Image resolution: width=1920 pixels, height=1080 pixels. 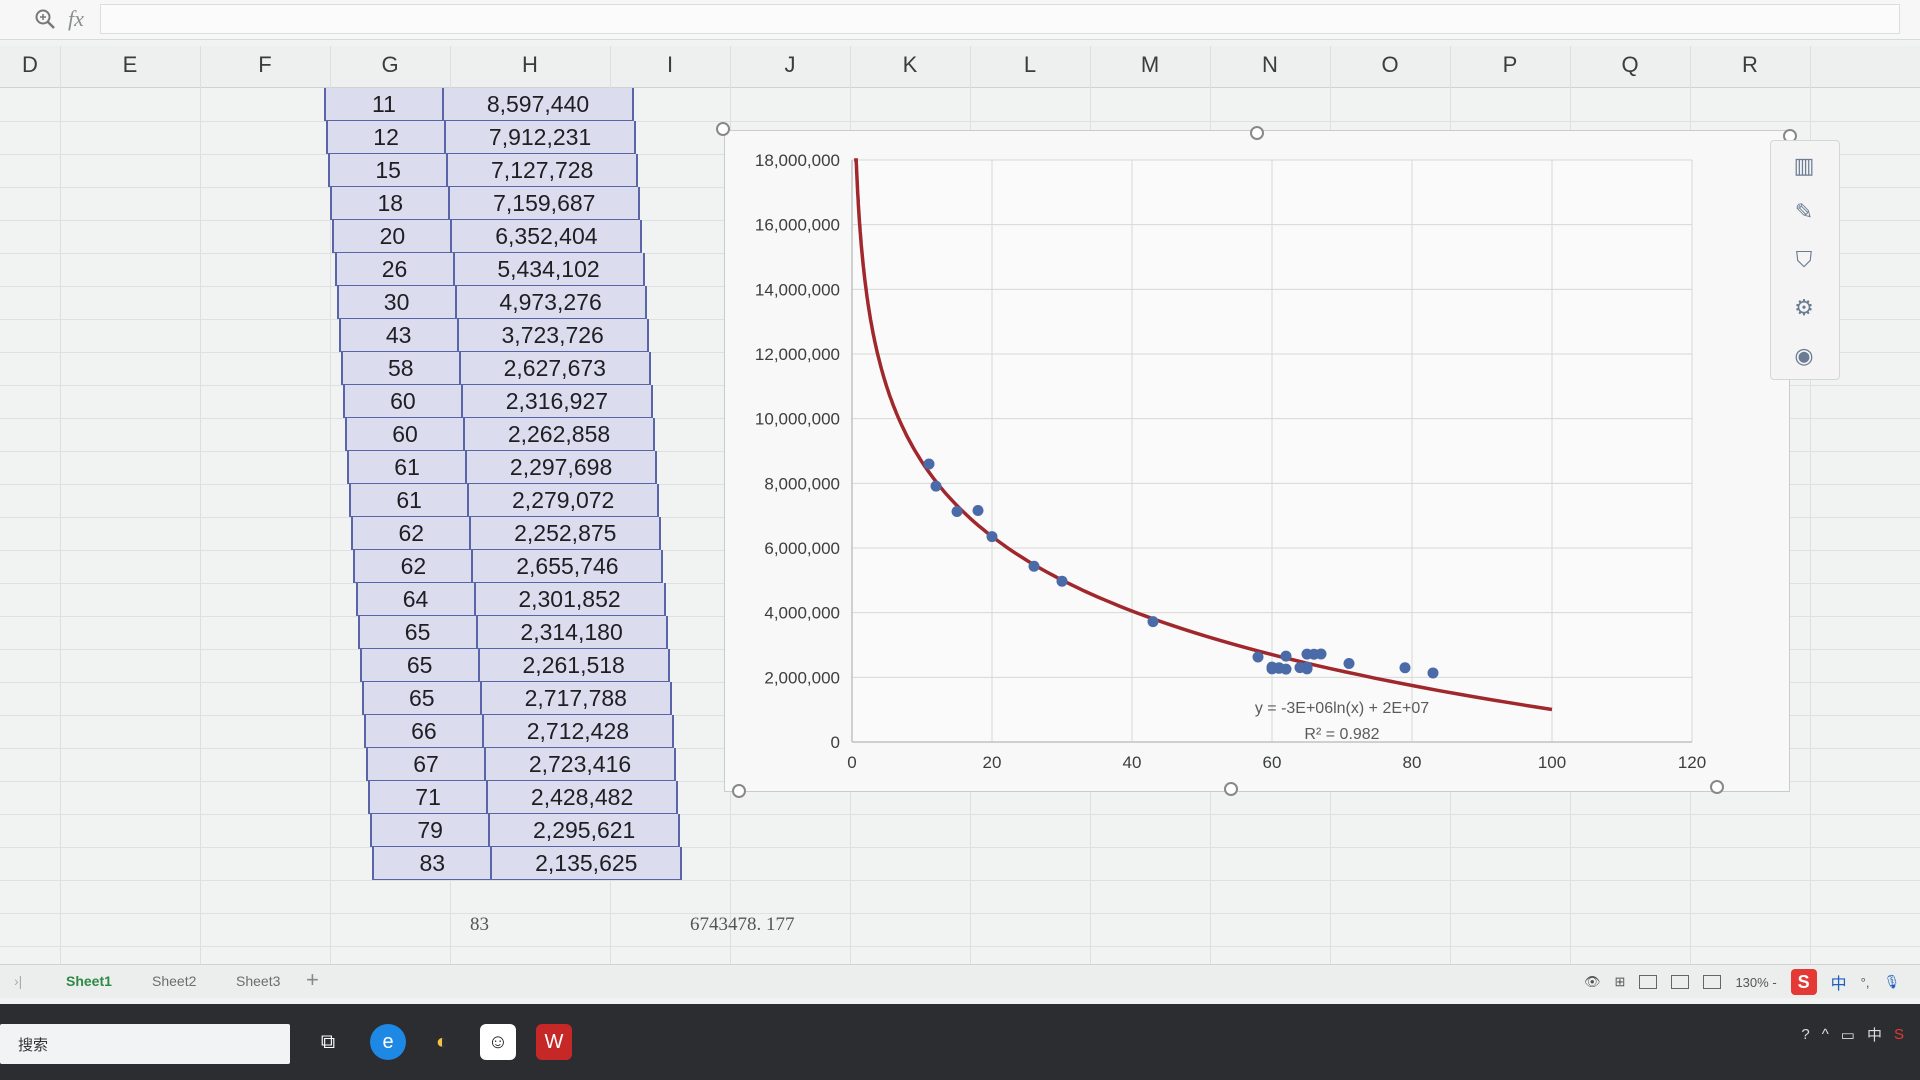 I want to click on cell-g: 20, so click(x=392, y=236).